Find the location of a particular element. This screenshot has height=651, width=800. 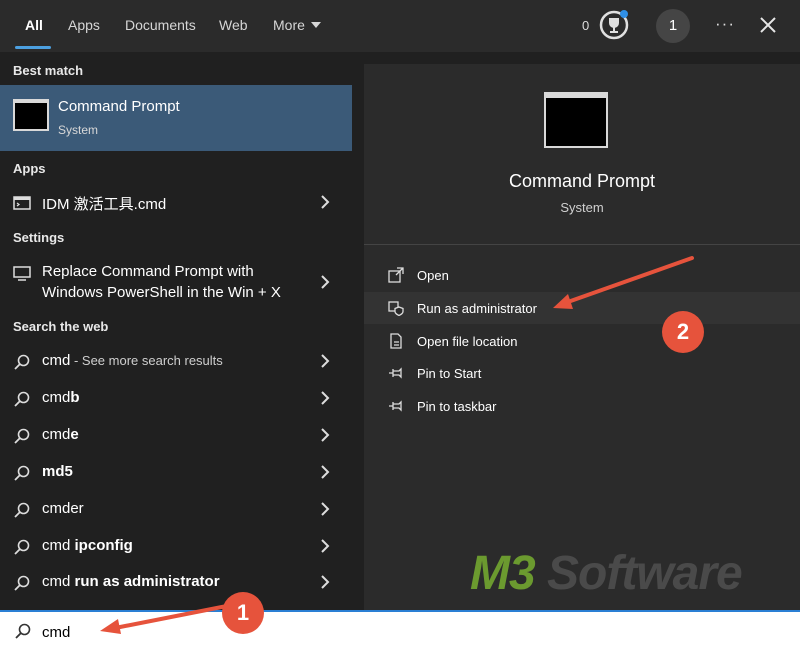

step-badge-1: 1 is located at coordinates (243, 613).